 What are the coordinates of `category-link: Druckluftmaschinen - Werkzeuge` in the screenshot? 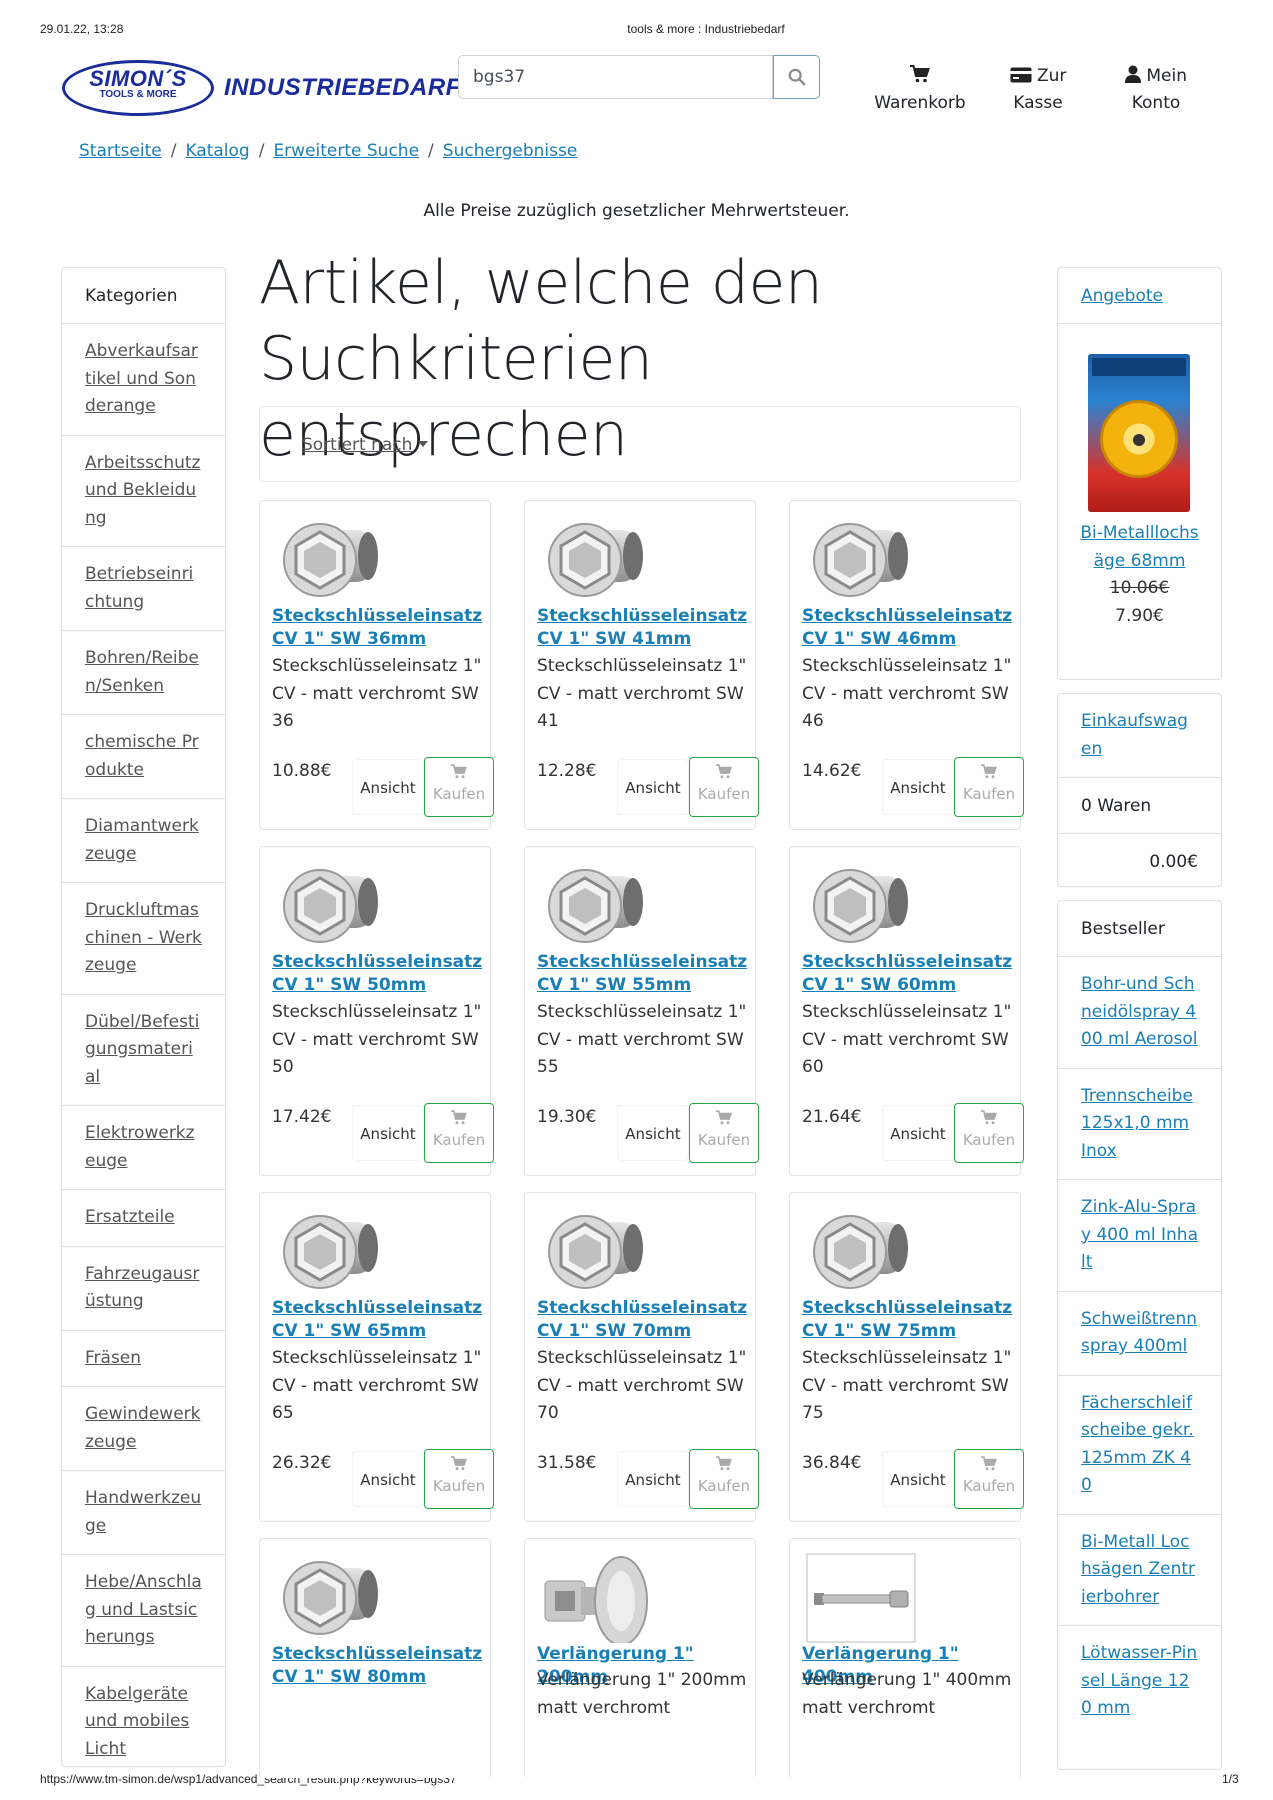 It's located at (143, 937).